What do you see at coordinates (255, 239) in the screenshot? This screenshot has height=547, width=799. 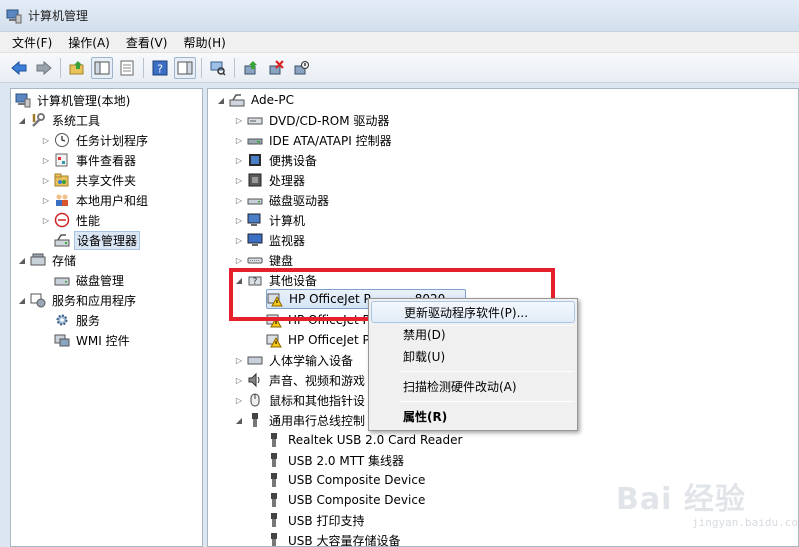 I see `monitor-icon` at bounding box center [255, 239].